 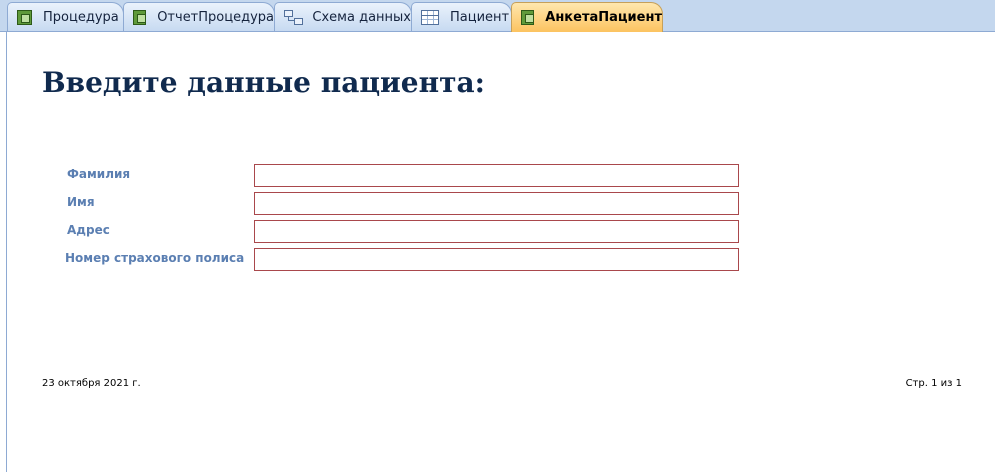 What do you see at coordinates (6, 251) in the screenshot?
I see `document-border` at bounding box center [6, 251].